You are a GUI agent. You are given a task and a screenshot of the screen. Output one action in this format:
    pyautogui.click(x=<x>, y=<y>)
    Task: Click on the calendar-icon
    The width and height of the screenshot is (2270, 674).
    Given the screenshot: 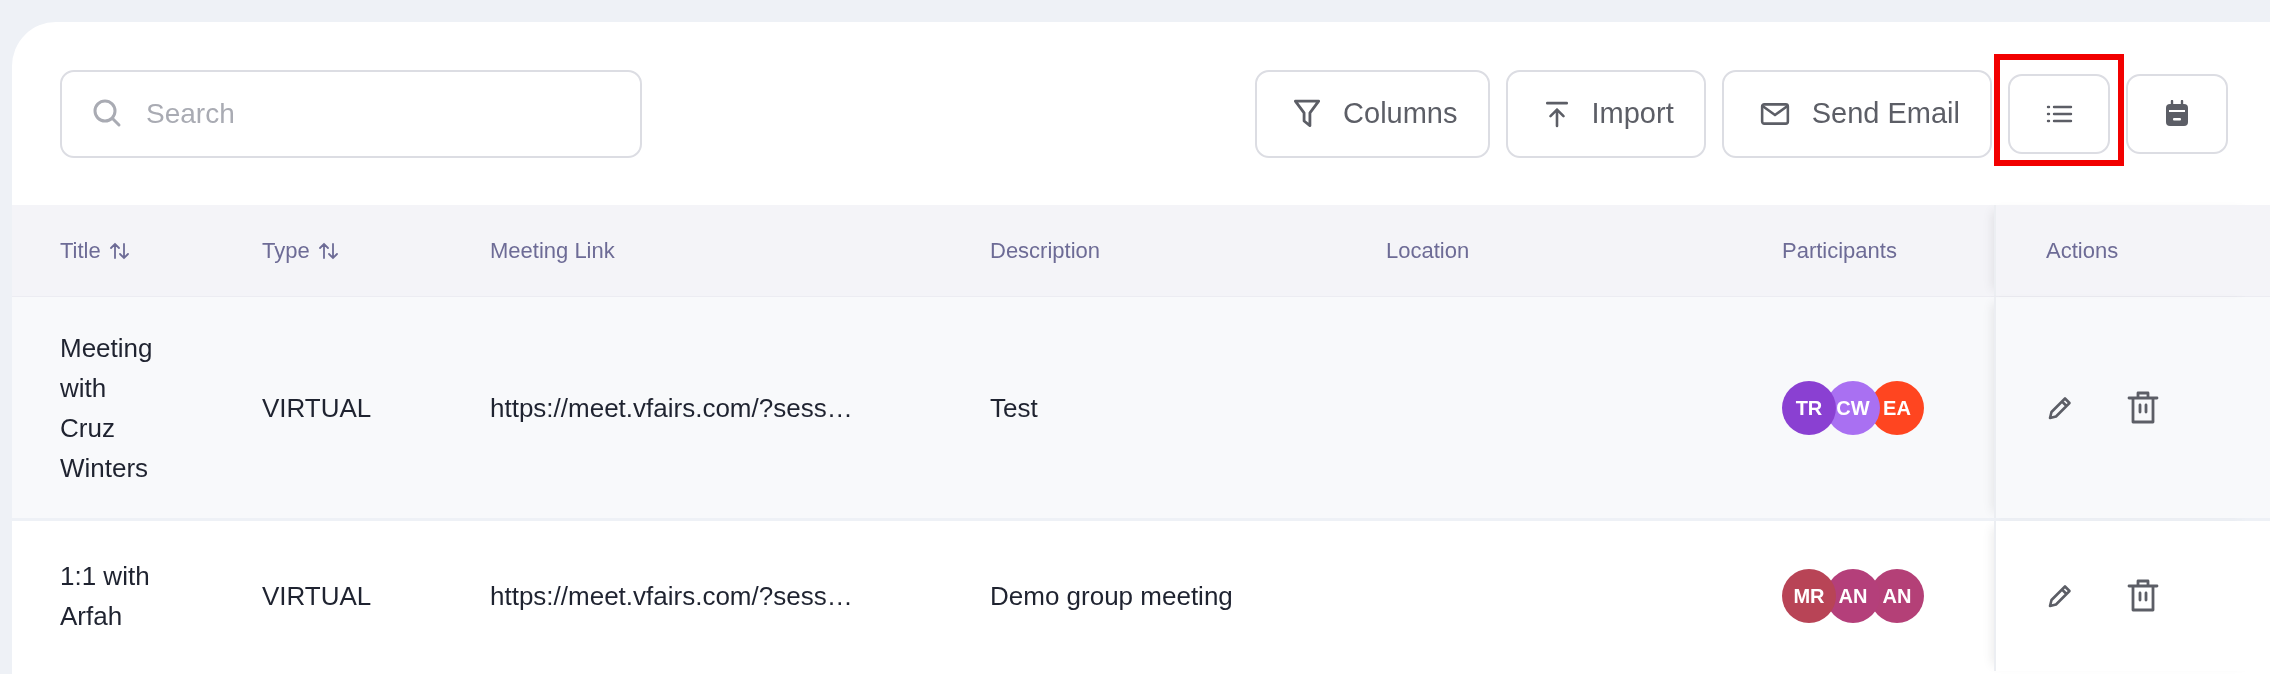 What is the action you would take?
    pyautogui.click(x=2177, y=114)
    